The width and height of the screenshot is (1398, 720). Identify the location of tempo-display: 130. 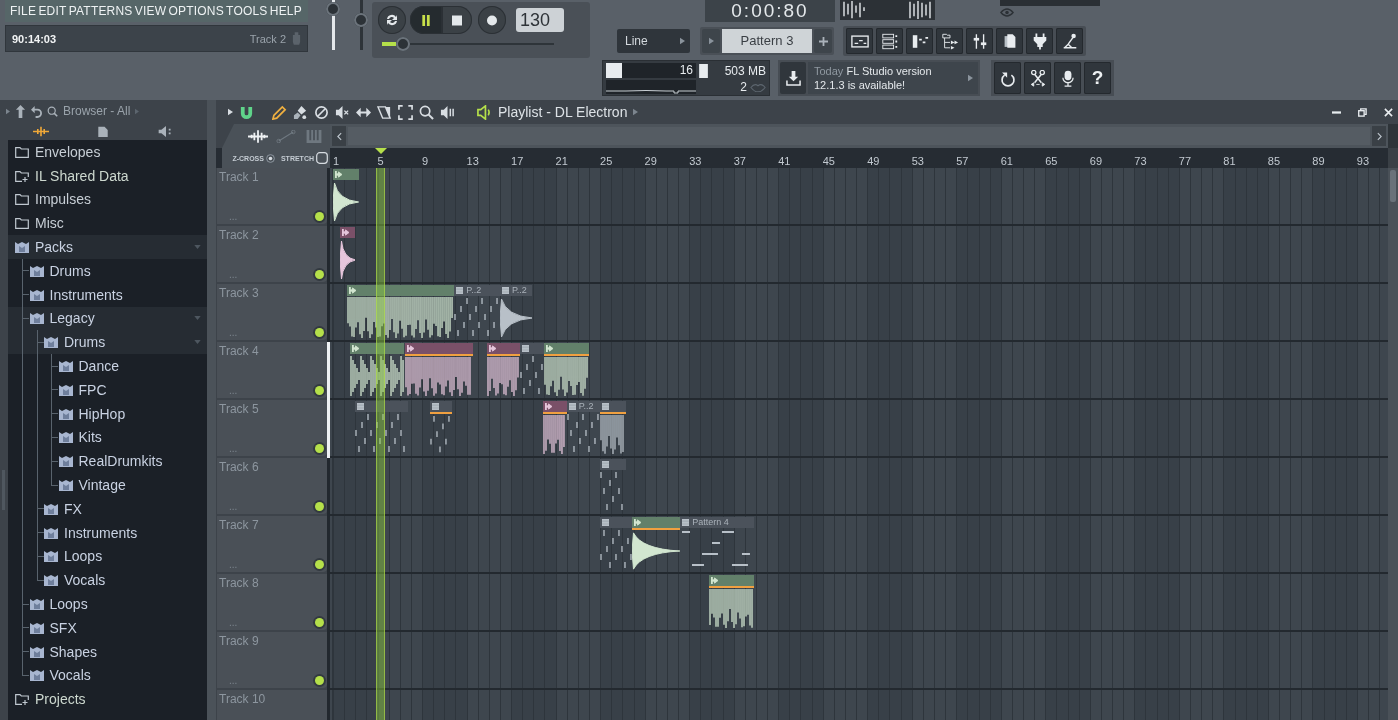
(540, 20).